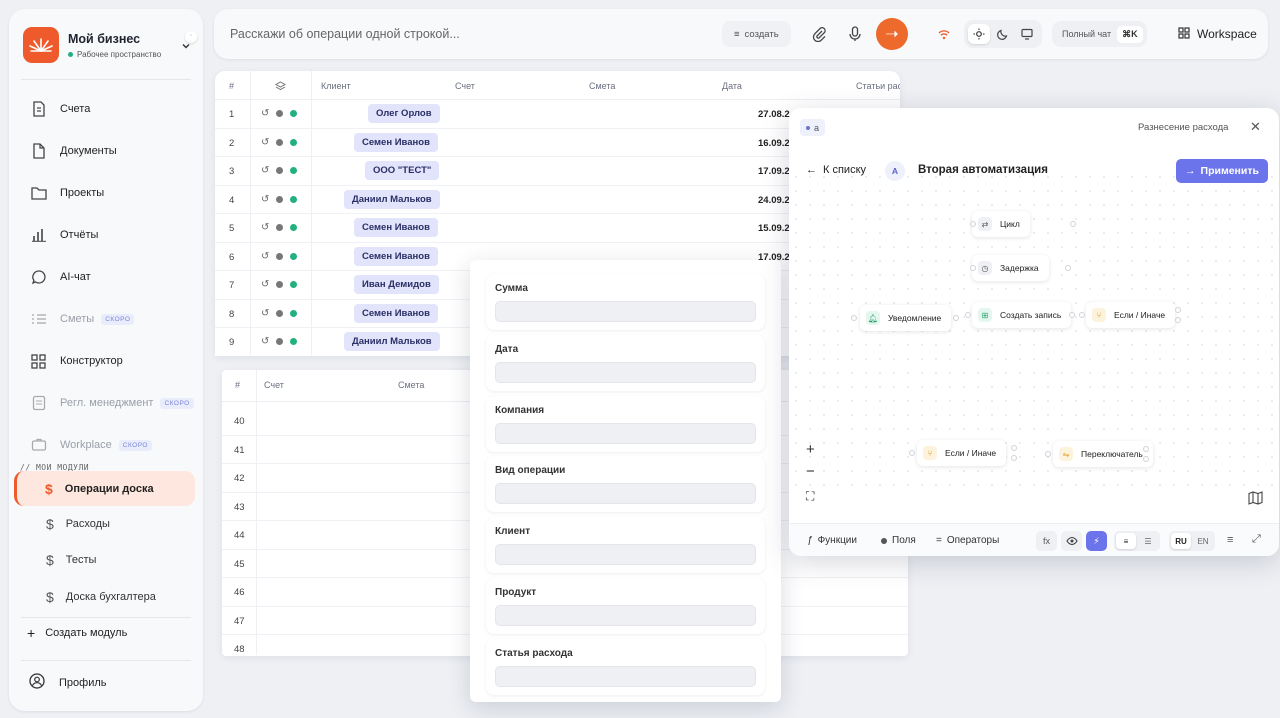 Image resolution: width=1280 pixels, height=718 pixels. I want to click on align-justify-icon: ☰, so click(1148, 541).